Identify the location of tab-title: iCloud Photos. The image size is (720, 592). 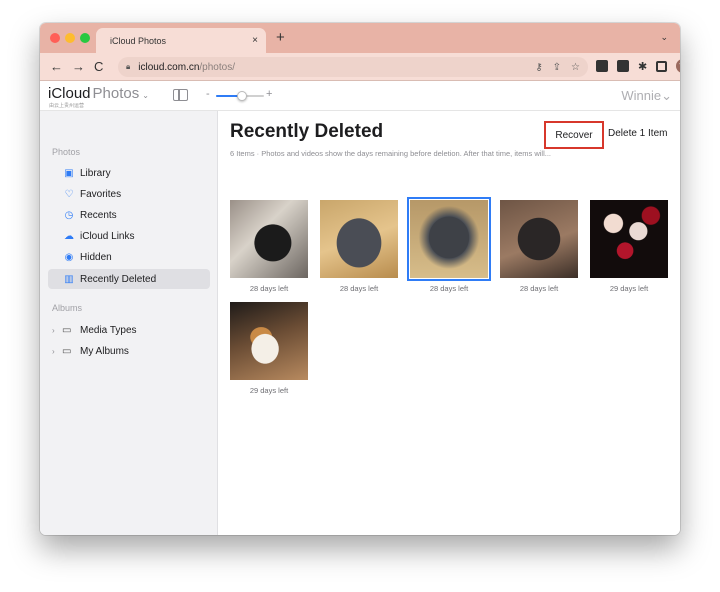
(138, 40).